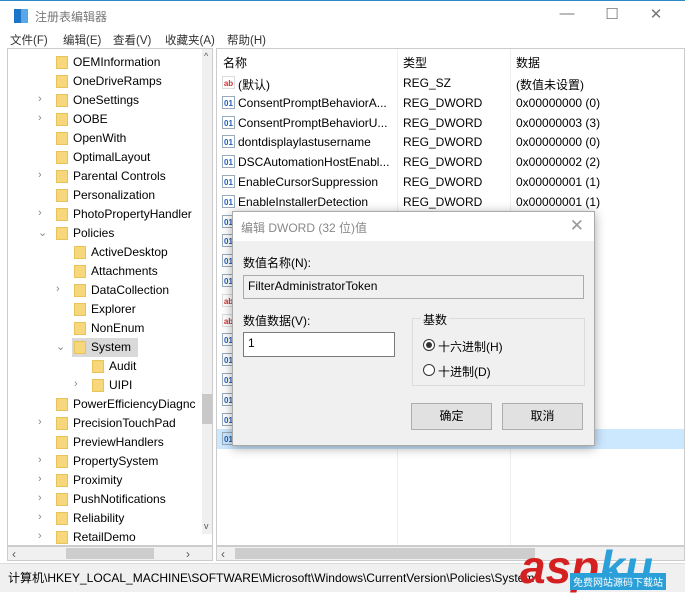  Describe the element at coordinates (451, 416) in the screenshot. I see `ok-button: 确定` at that location.